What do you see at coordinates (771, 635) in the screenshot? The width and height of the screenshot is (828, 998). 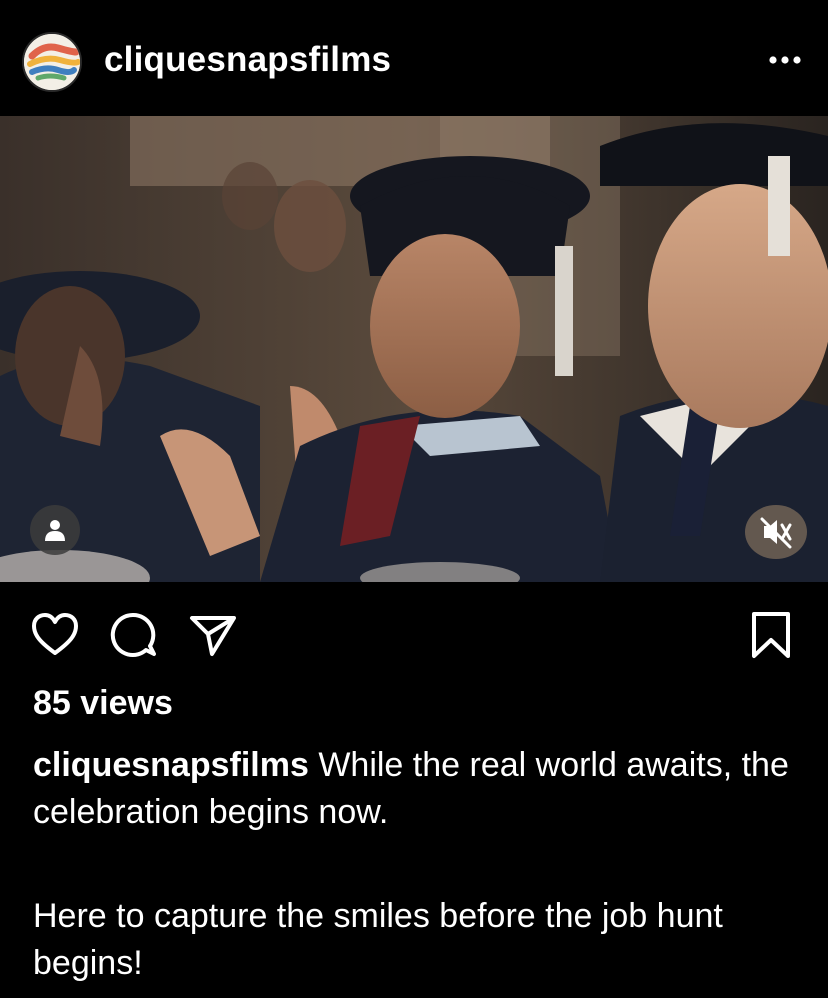 I see `bookmark-icon` at bounding box center [771, 635].